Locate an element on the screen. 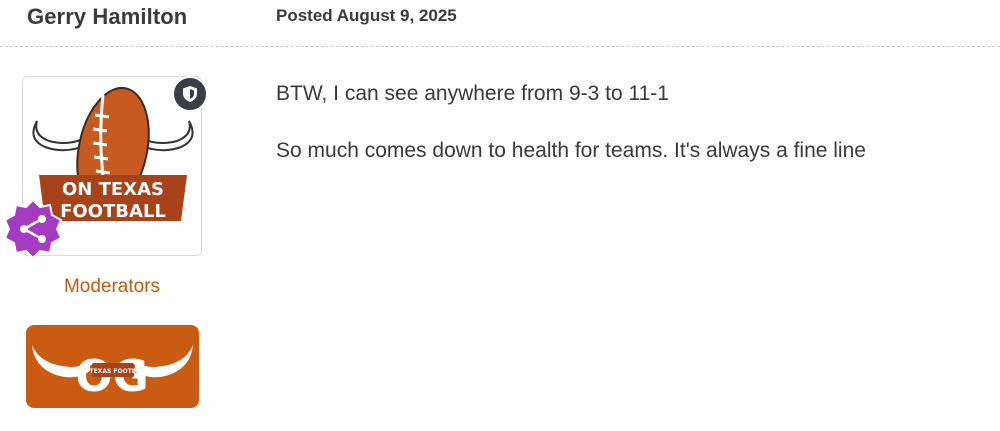  logo-line2: FOOTBALL is located at coordinates (113, 211).